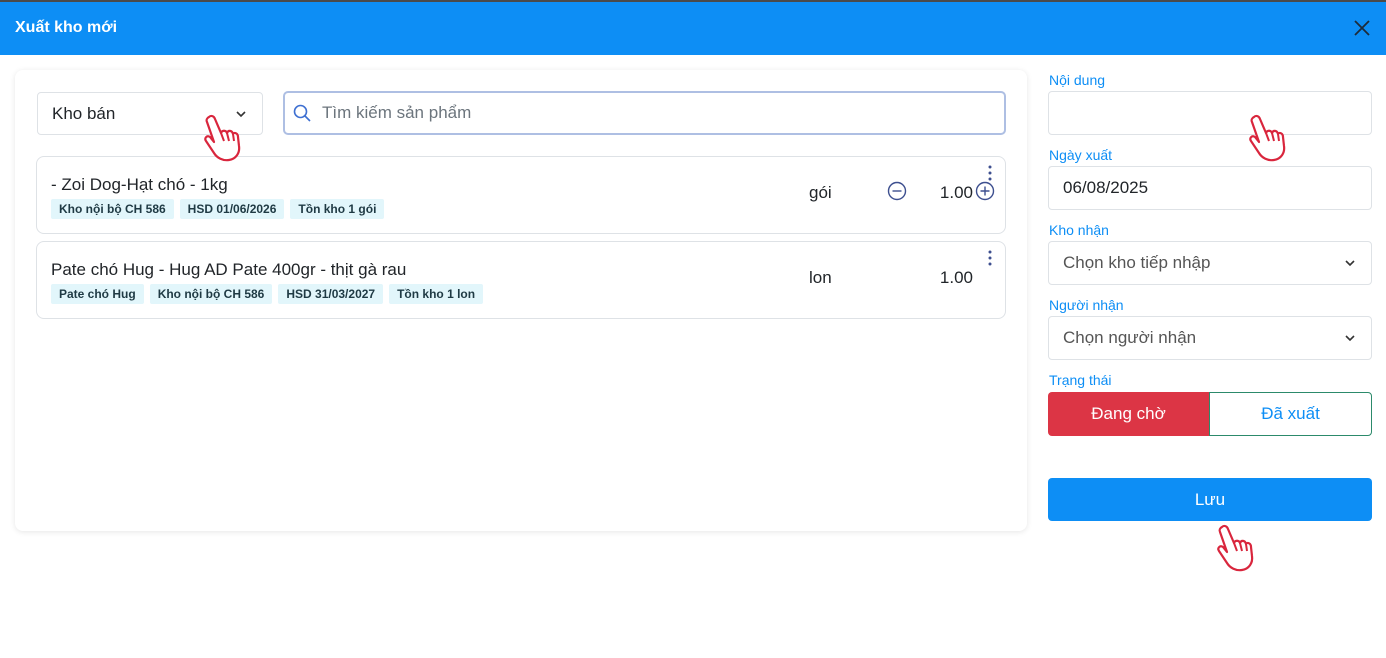 This screenshot has width=1386, height=658. What do you see at coordinates (1128, 414) in the screenshot?
I see `status-pending-button: Đang chờ` at bounding box center [1128, 414].